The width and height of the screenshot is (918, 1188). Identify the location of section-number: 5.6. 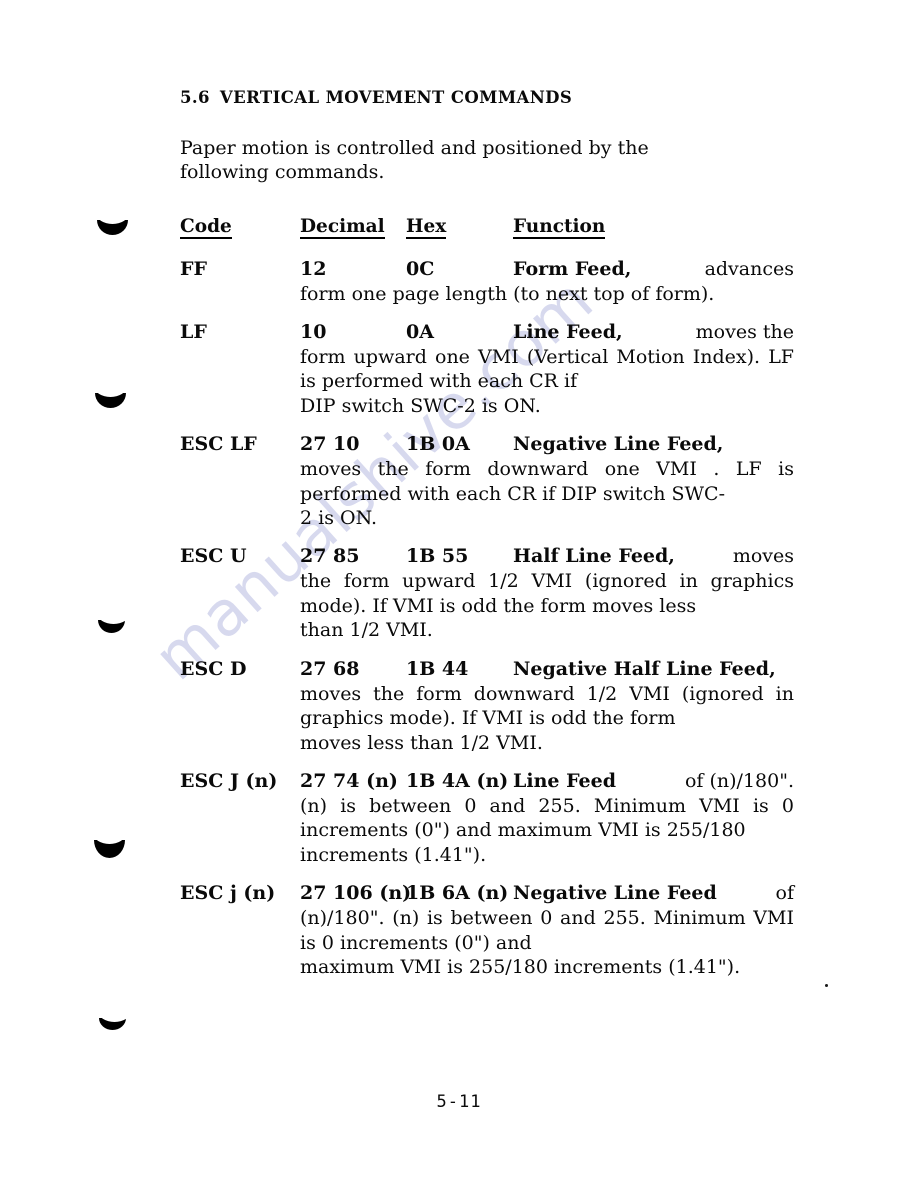
(195, 97).